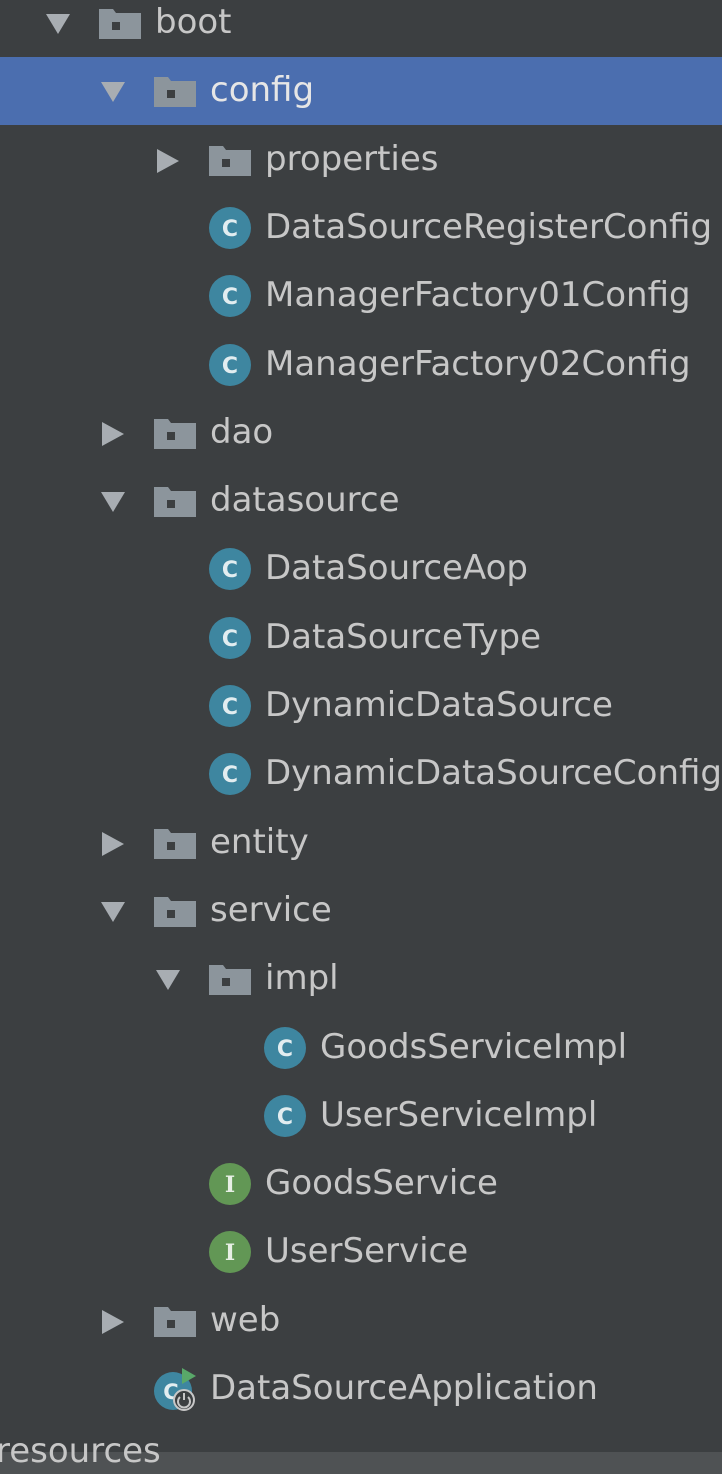 This screenshot has width=722, height=1474. I want to click on tree-item-config: config, so click(361, 91).